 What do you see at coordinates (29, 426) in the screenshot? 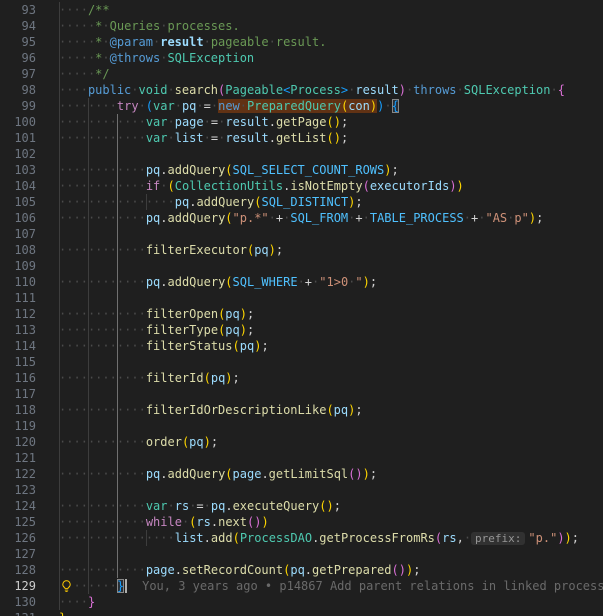
I see `line-number: 119` at bounding box center [29, 426].